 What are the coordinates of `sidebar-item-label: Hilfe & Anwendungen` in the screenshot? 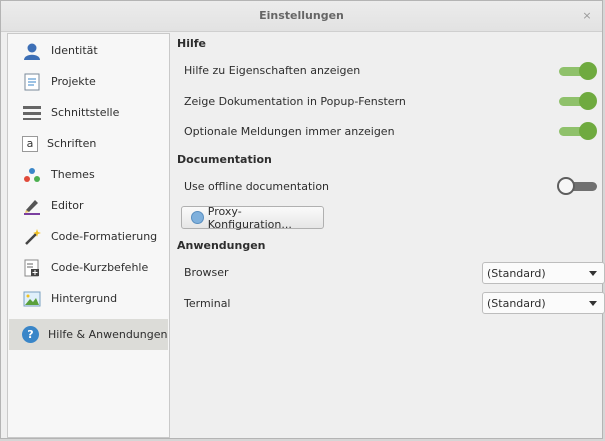 It's located at (108, 334).